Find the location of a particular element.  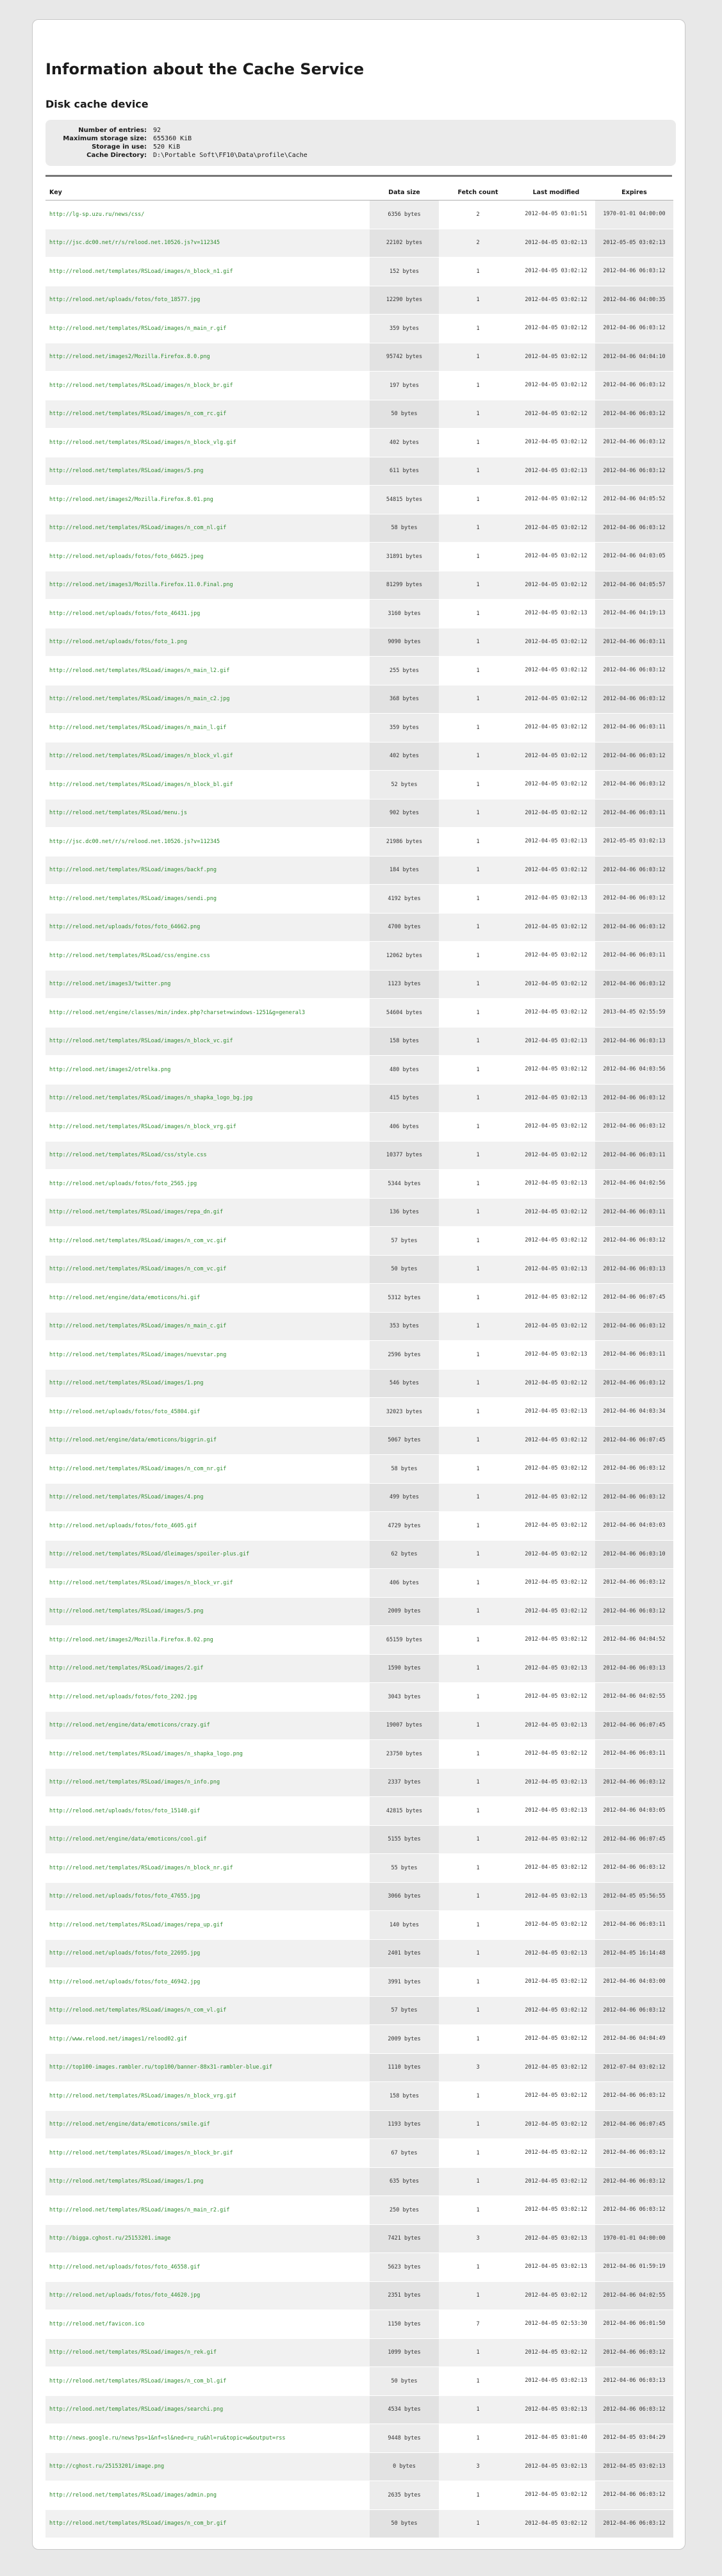

entry-key-link: http://lg-sp.uzu.ru/news/css/ is located at coordinates (97, 214).